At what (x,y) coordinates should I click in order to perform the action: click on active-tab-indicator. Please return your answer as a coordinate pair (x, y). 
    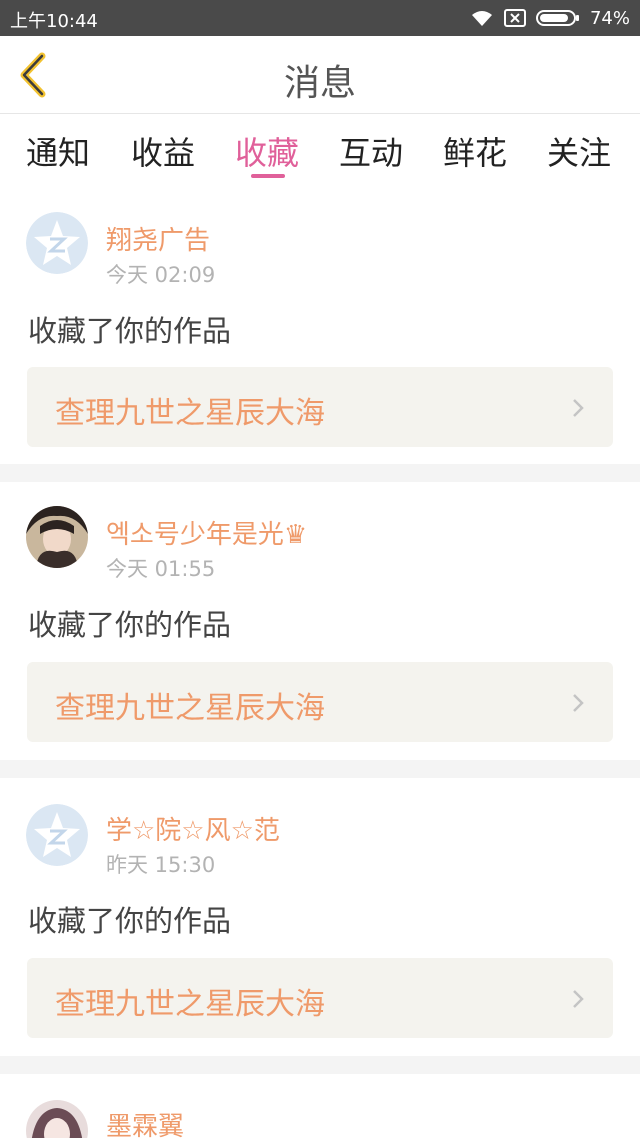
    Looking at the image, I should click on (268, 176).